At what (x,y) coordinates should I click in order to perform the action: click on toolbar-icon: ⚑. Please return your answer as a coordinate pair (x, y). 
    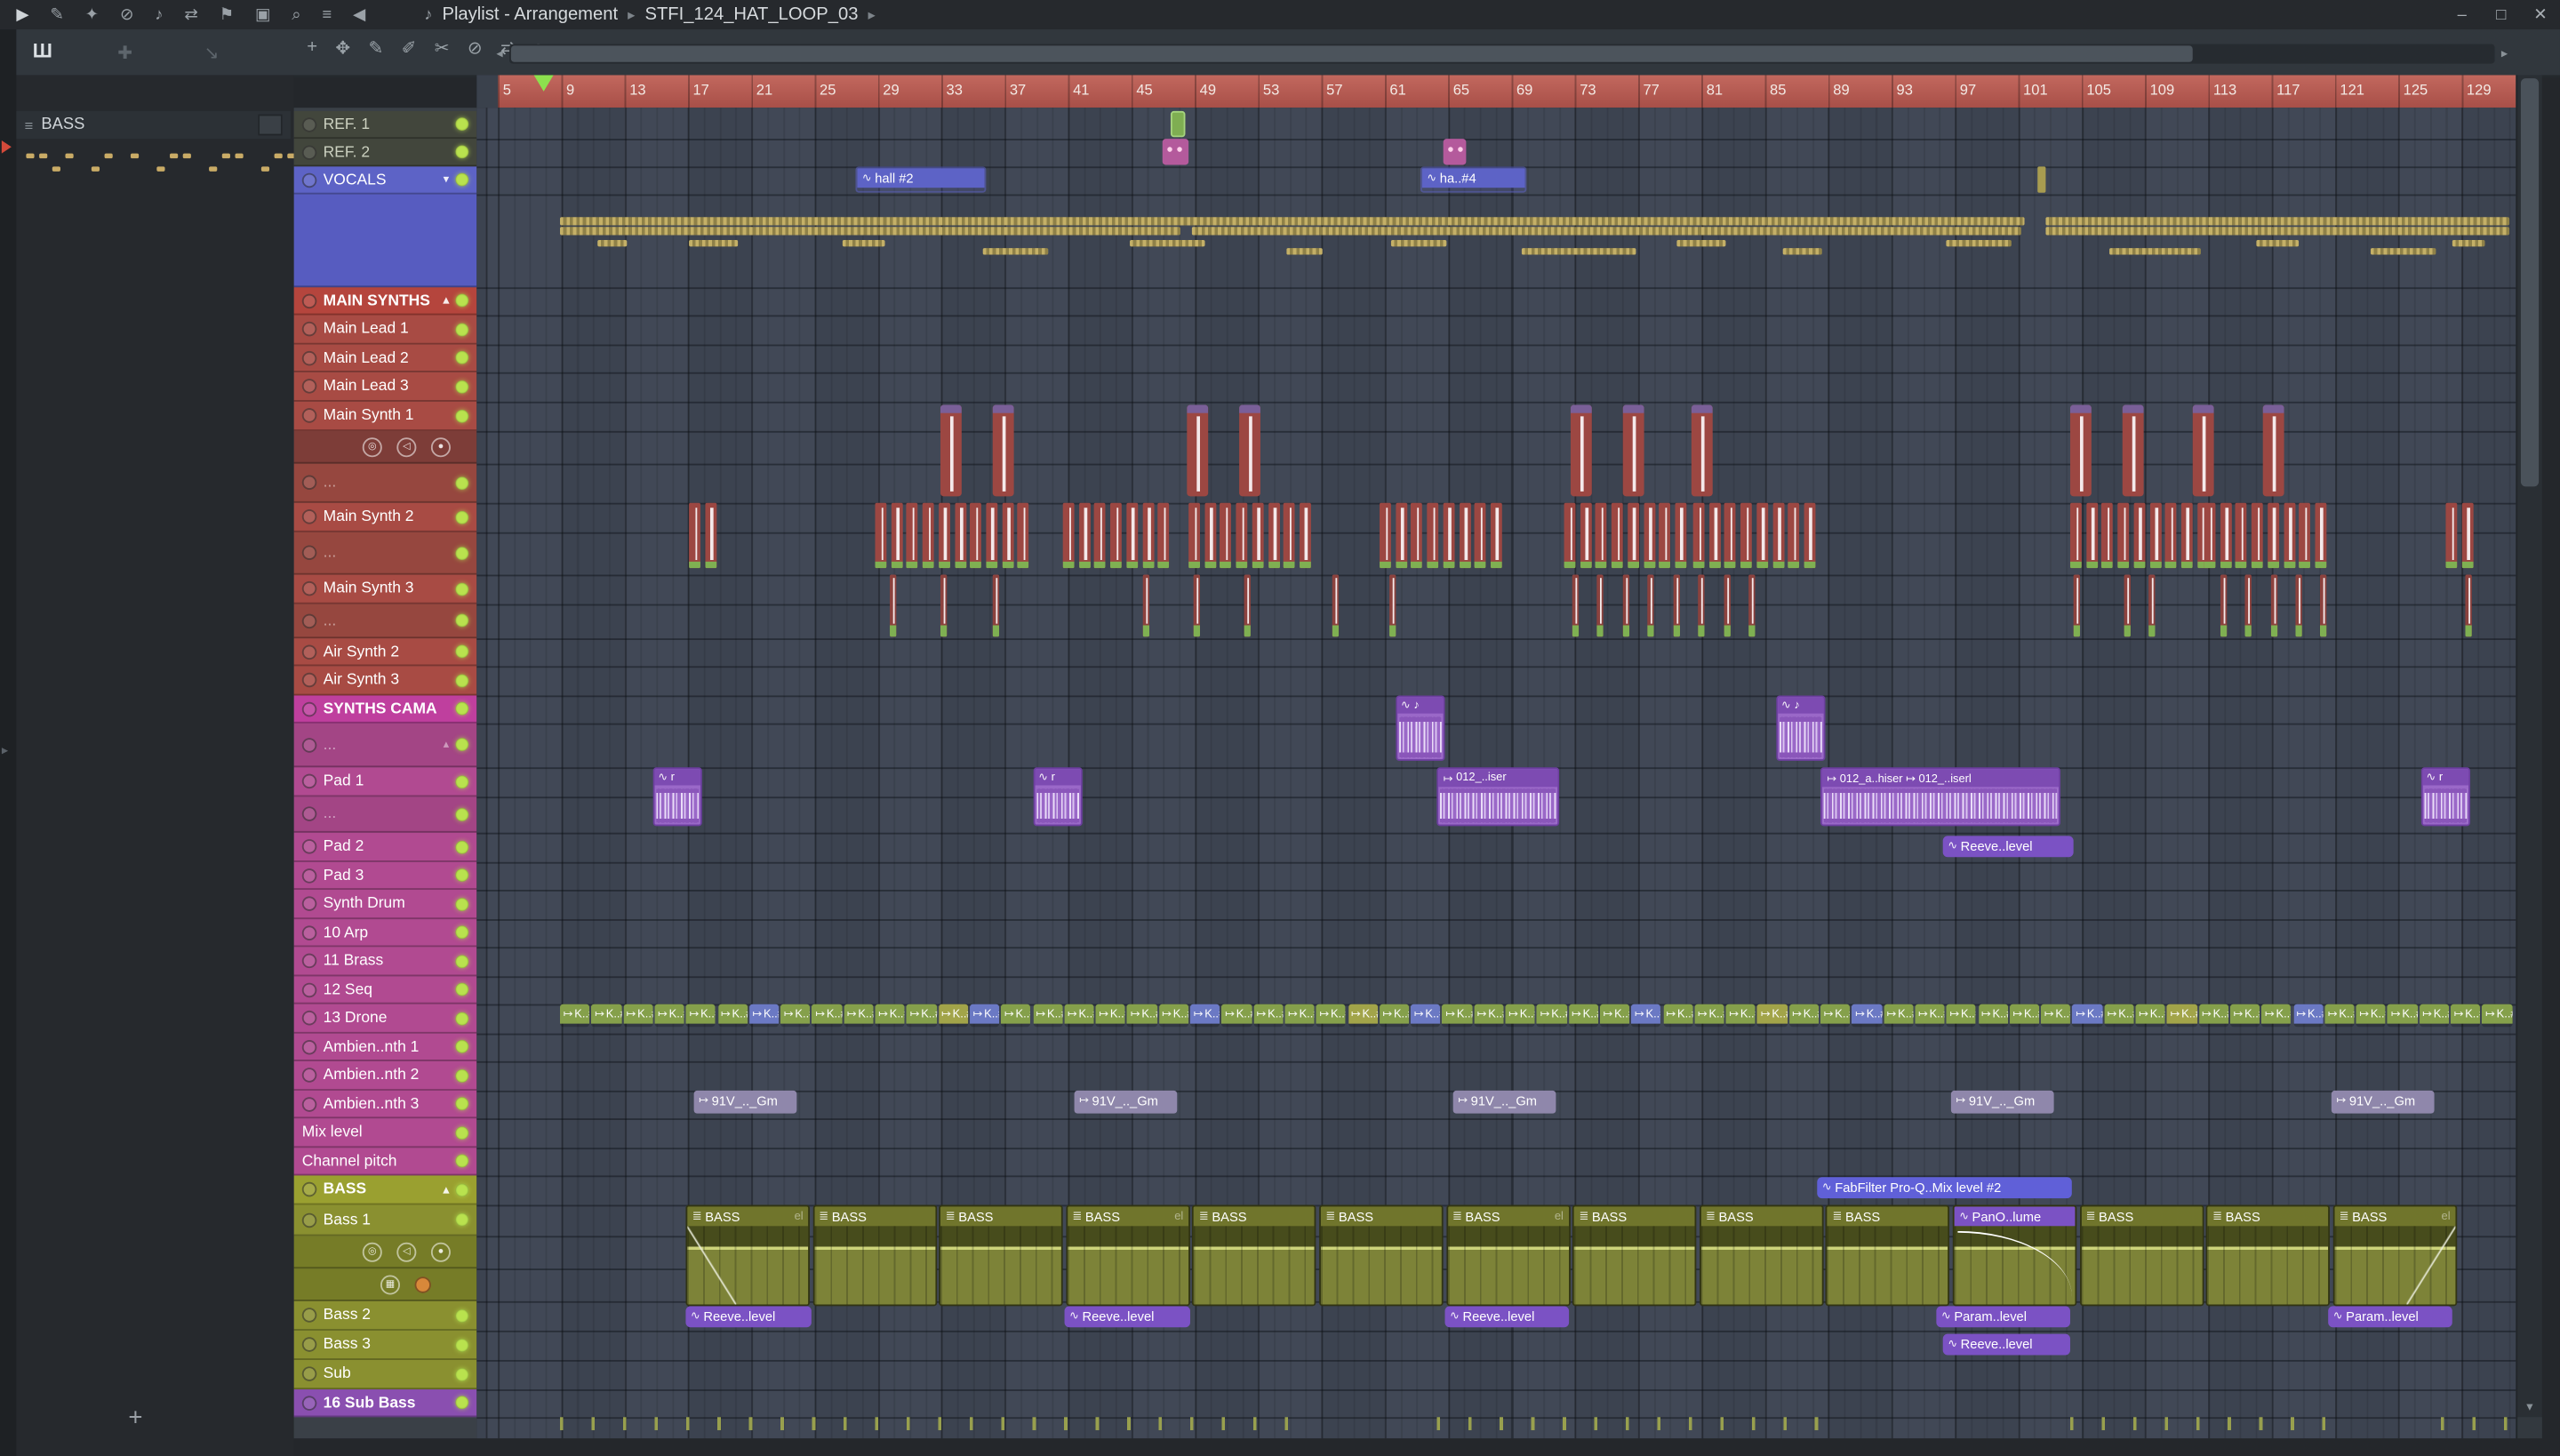
    Looking at the image, I should click on (227, 14).